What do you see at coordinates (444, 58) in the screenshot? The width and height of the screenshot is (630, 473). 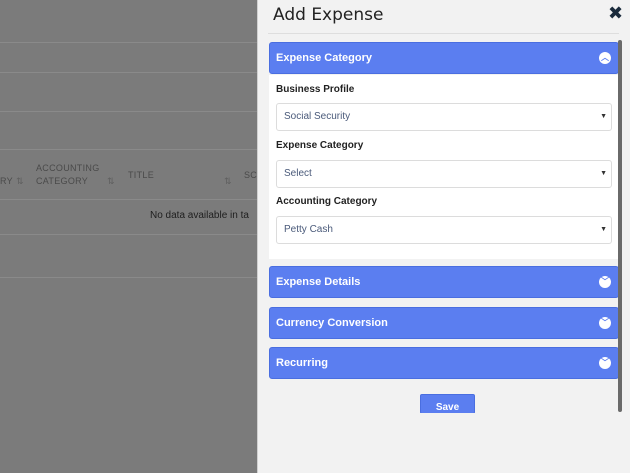 I see `section-expense-category-header: Expense Category ︿` at bounding box center [444, 58].